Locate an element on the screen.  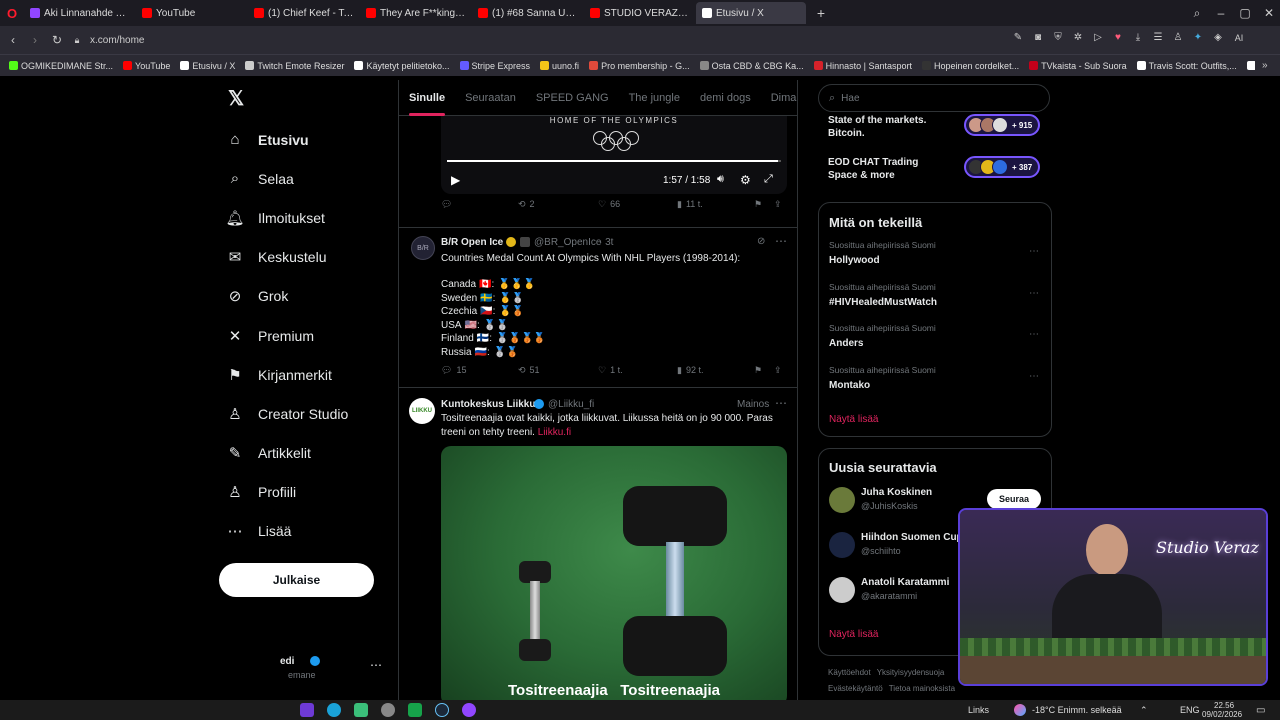
share-icon: ⇪ is located at coordinates (778, 370).